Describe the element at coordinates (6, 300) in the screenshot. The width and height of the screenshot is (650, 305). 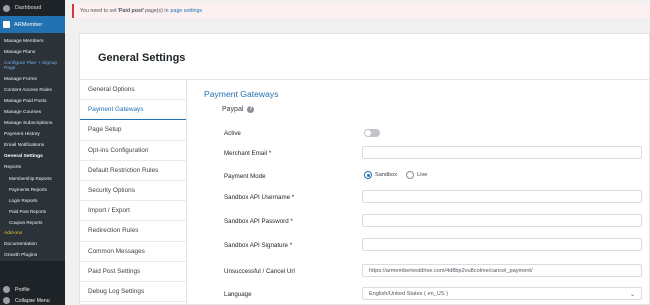
I see `collapse-icon` at that location.